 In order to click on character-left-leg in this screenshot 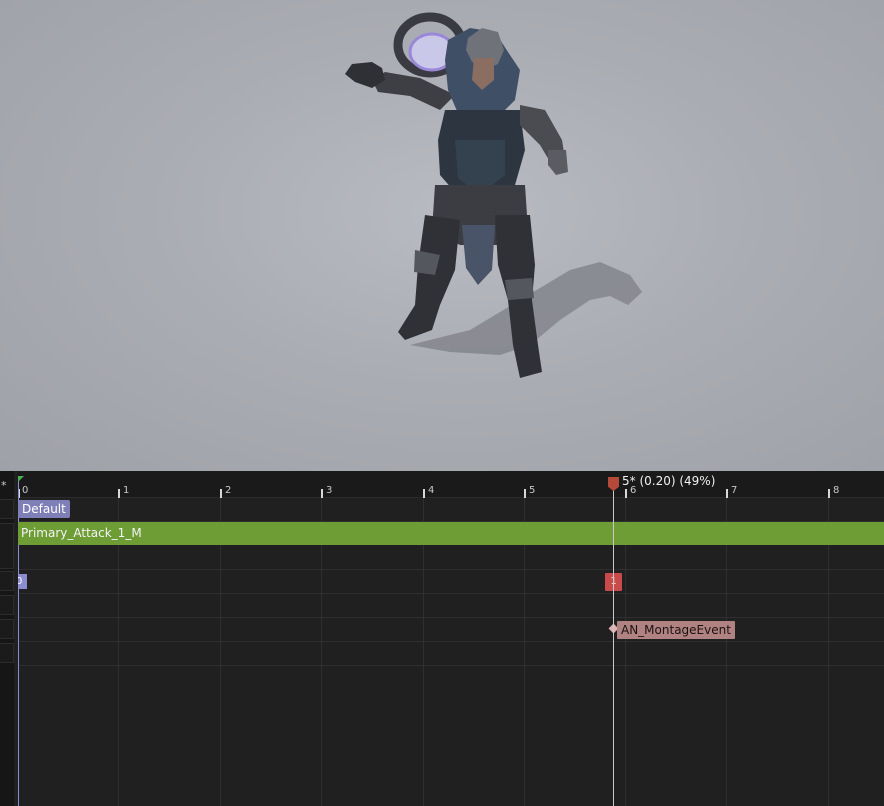, I will do `click(429, 277)`.